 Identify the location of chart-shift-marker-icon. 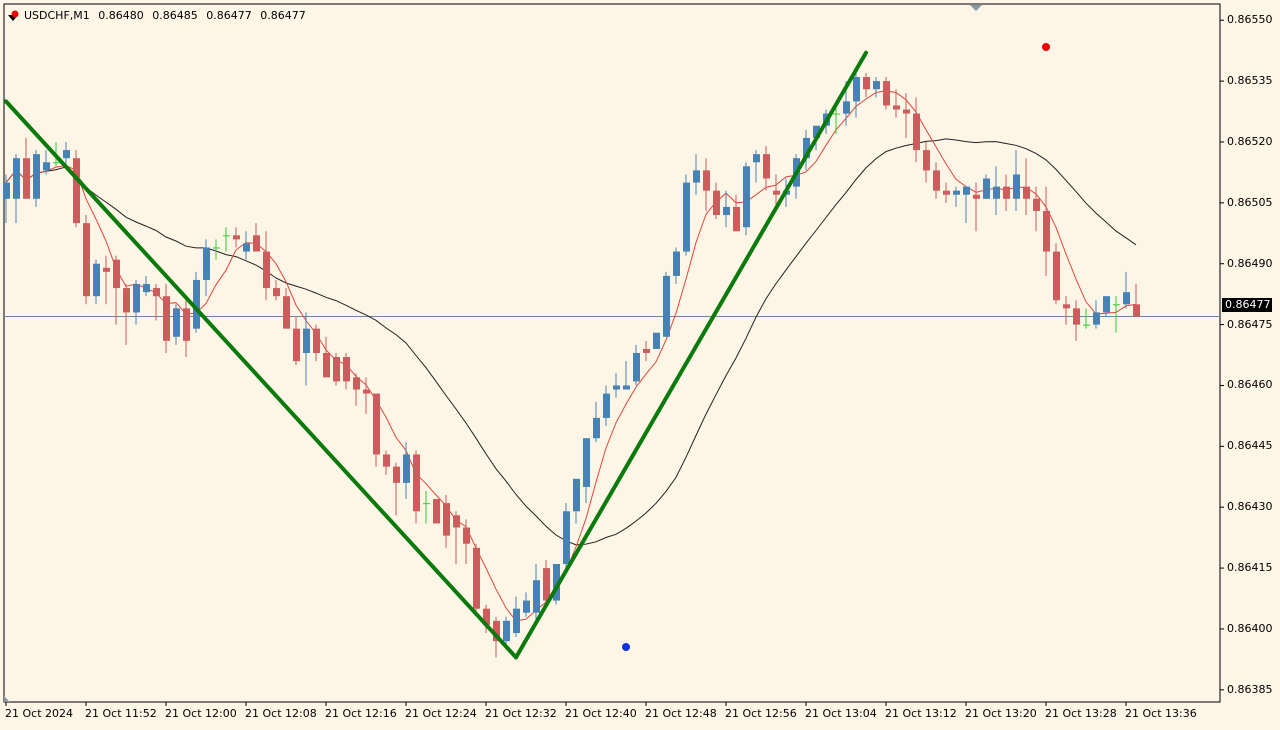
(976, 8).